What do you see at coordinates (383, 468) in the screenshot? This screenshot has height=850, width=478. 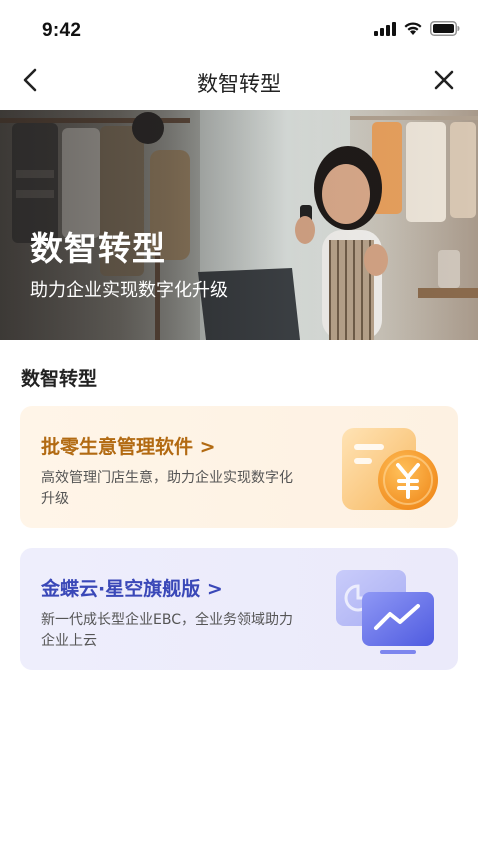 I see `yen-document-icon` at bounding box center [383, 468].